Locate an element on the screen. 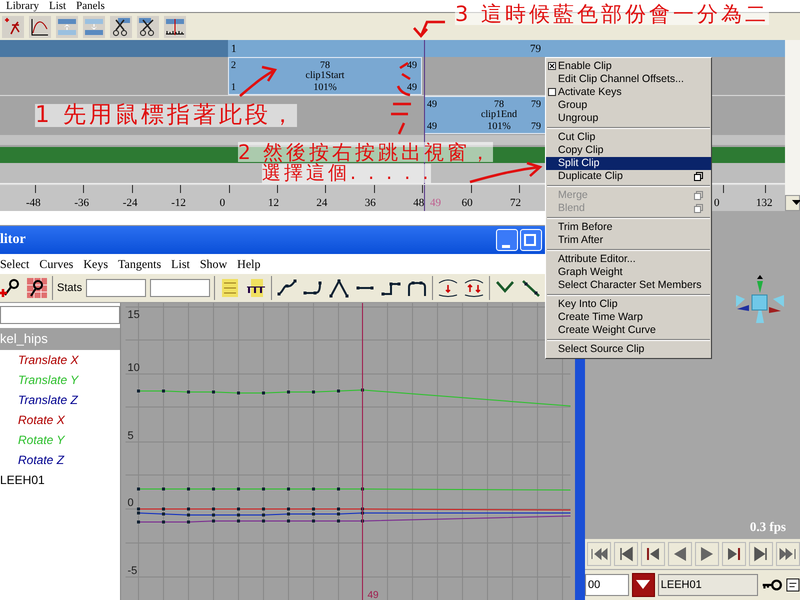 This screenshot has width=800, height=600. ruler-label: 132 is located at coordinates (764, 203).